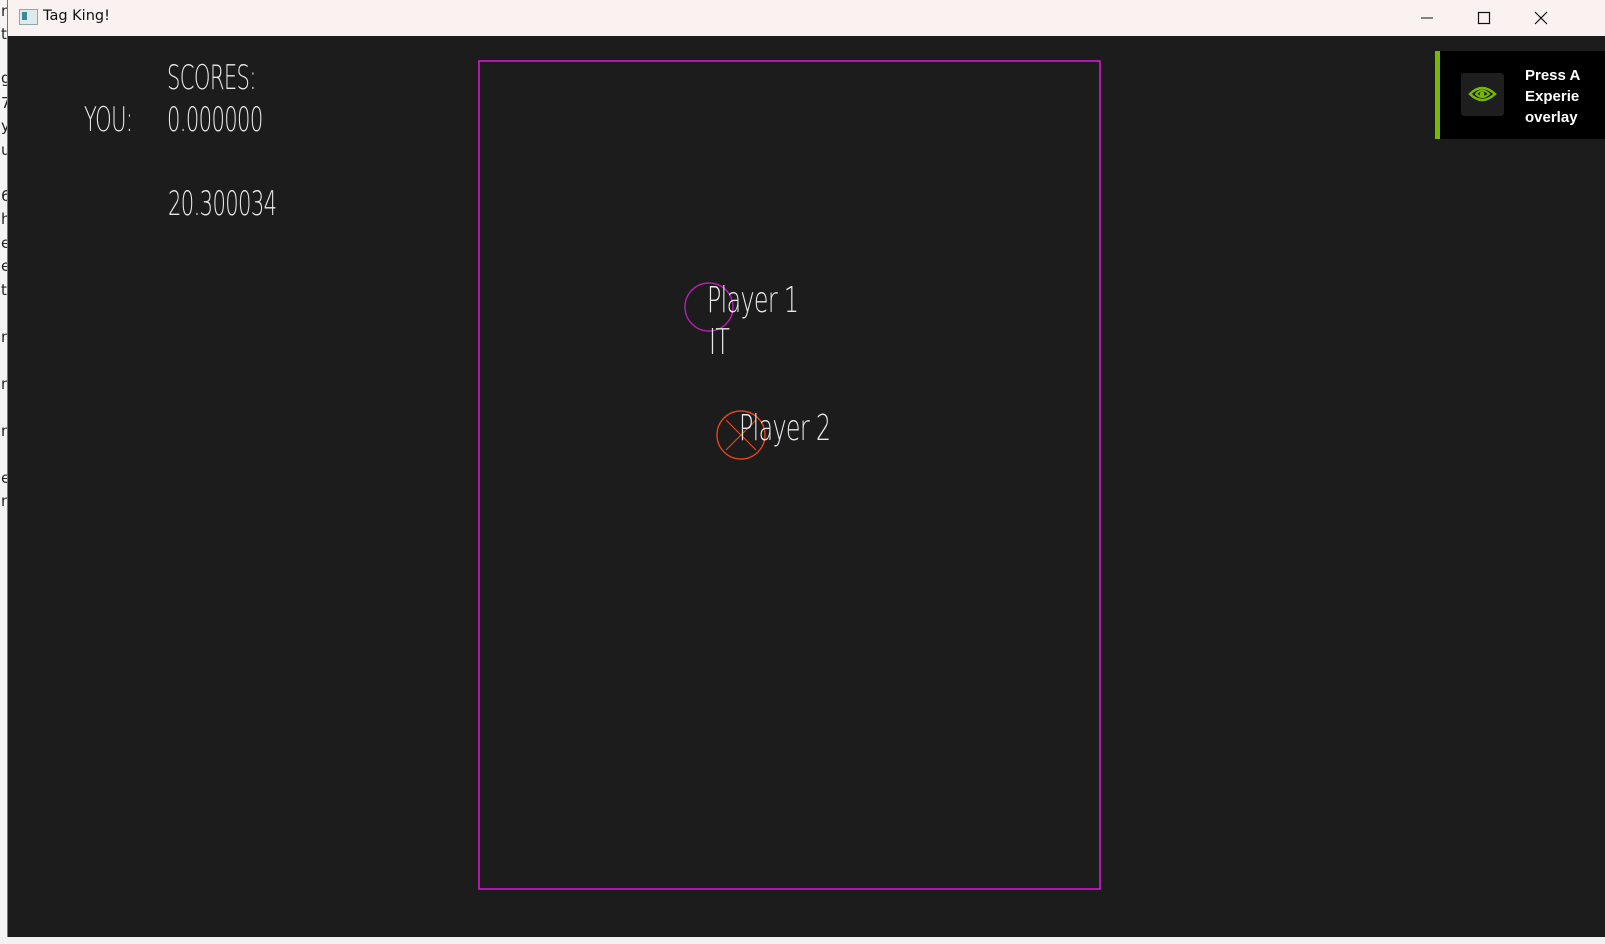 This screenshot has width=1605, height=944. I want to click on close-icon, so click(1541, 18).